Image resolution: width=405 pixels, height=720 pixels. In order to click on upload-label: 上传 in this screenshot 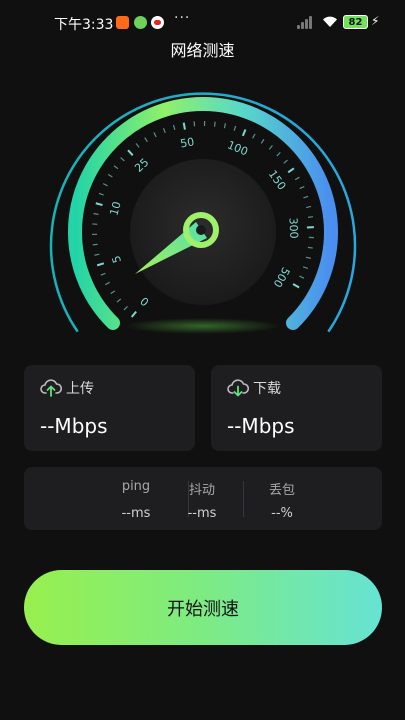, I will do `click(80, 389)`.